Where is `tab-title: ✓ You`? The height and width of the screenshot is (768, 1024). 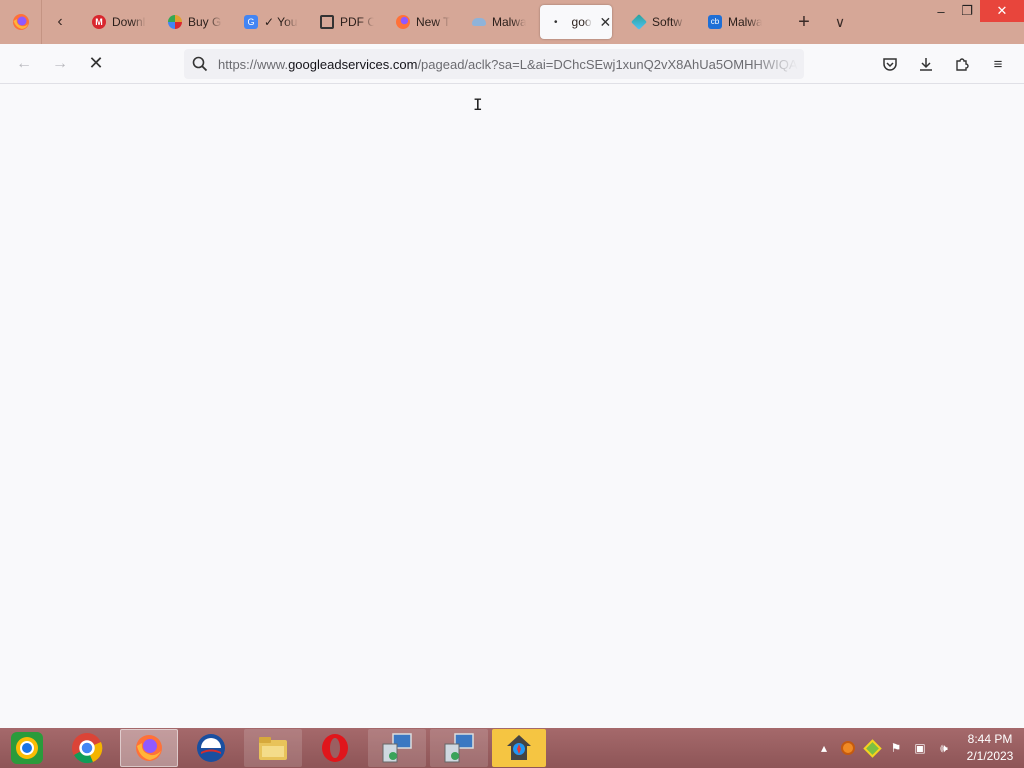
tab-title: ✓ You is located at coordinates (281, 22).